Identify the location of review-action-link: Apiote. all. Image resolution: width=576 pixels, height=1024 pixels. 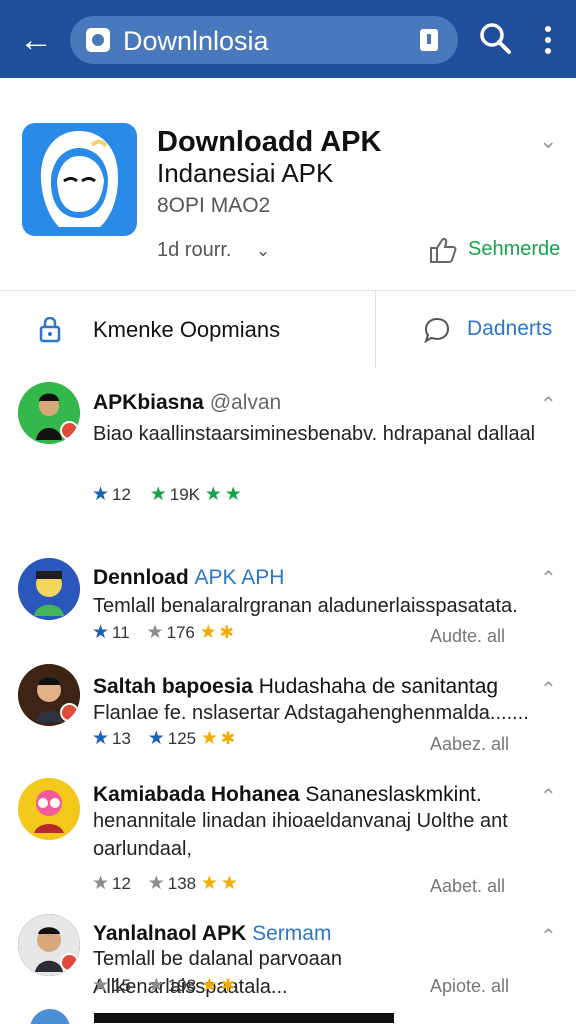
(469, 986).